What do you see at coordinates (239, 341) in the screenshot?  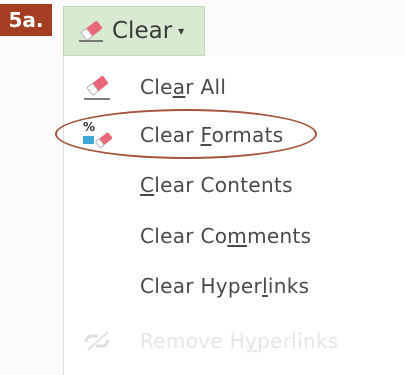 I see `menu-item-label: Remove Hyperlinks` at bounding box center [239, 341].